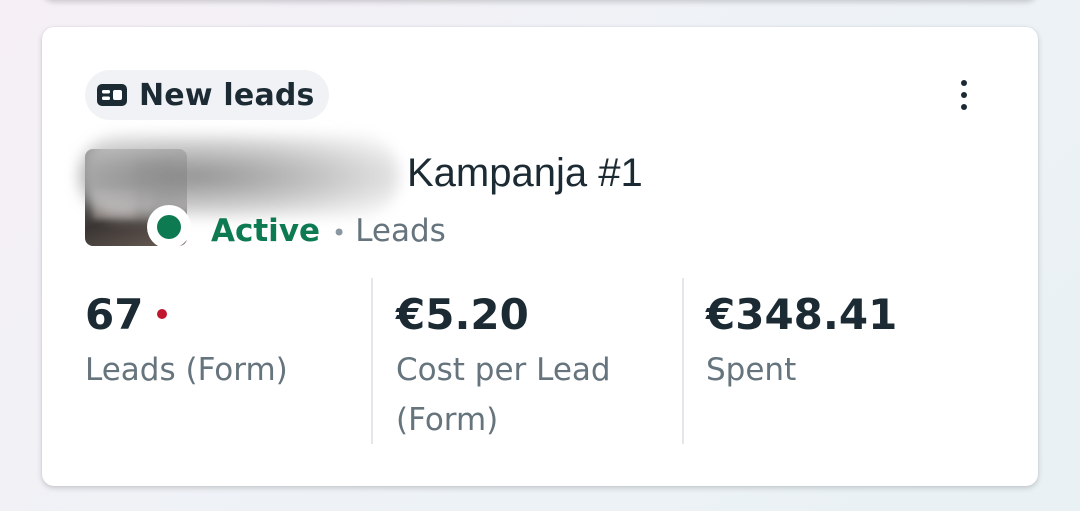  I want to click on campaign-name: Kampanja #1, so click(525, 173).